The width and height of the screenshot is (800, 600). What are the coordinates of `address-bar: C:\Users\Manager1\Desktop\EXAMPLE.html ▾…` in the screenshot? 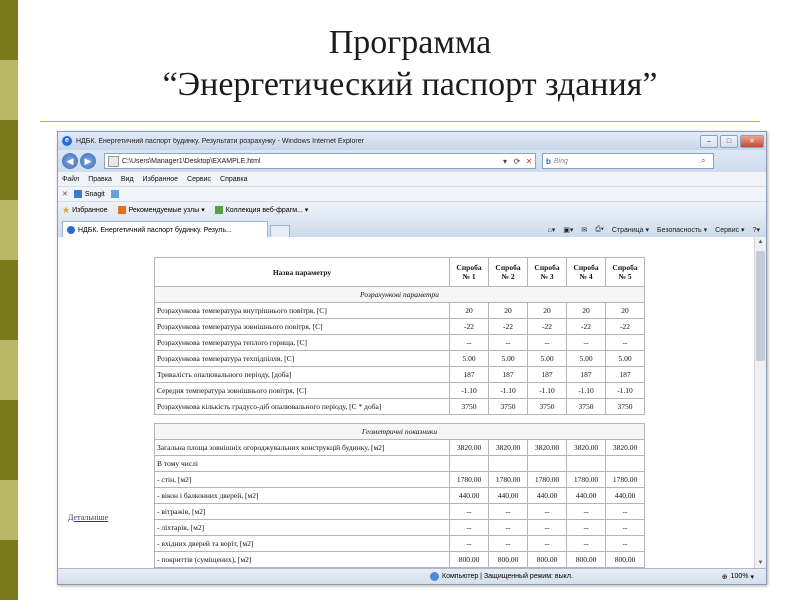 It's located at (320, 161).